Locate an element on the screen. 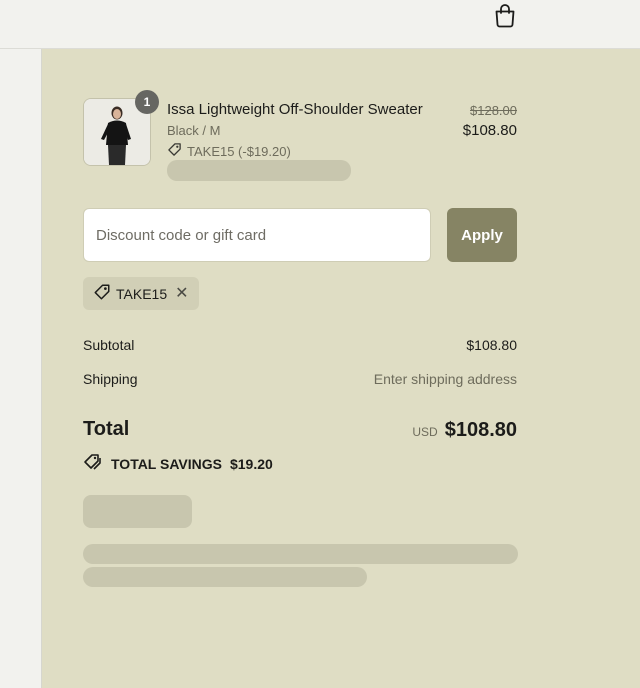 The height and width of the screenshot is (688, 640). item-discount: TAKE15 (-$19.20) is located at coordinates (229, 151).